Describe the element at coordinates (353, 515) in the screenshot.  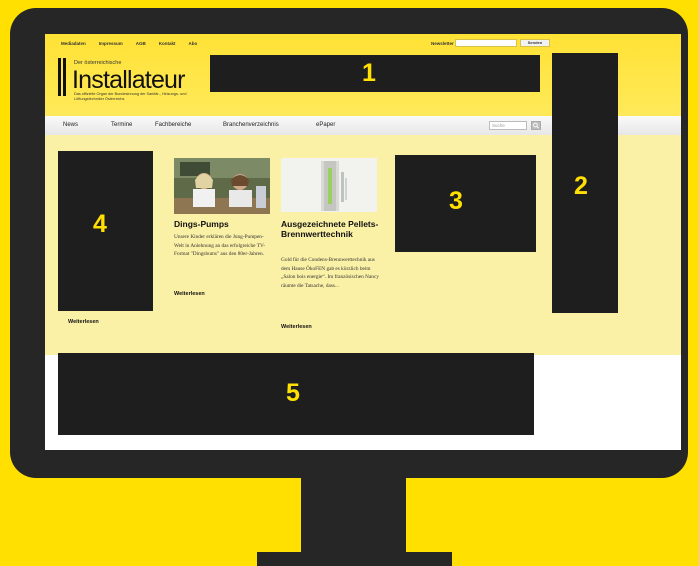
I see `monitor-stand-neck` at that location.